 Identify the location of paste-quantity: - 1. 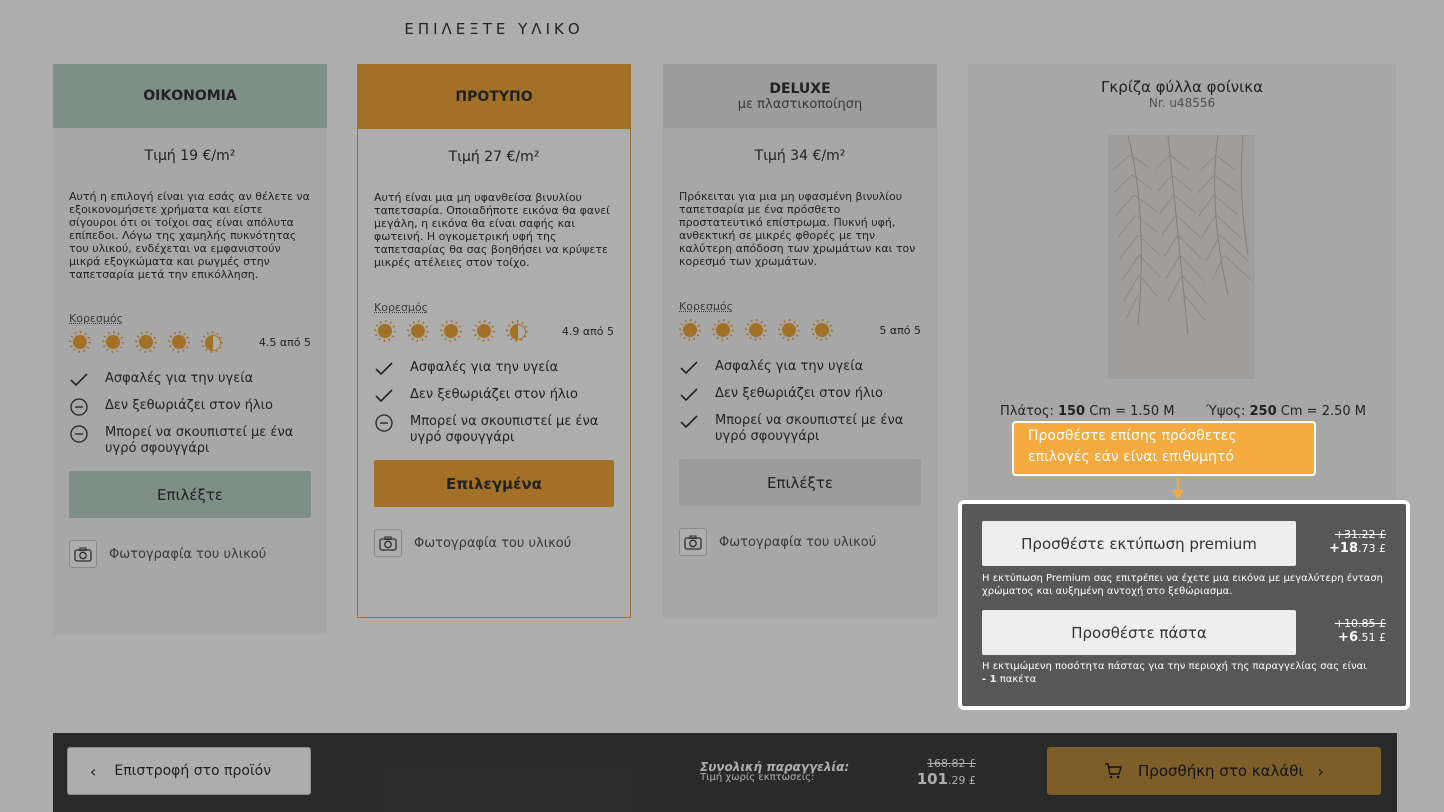
(989, 679).